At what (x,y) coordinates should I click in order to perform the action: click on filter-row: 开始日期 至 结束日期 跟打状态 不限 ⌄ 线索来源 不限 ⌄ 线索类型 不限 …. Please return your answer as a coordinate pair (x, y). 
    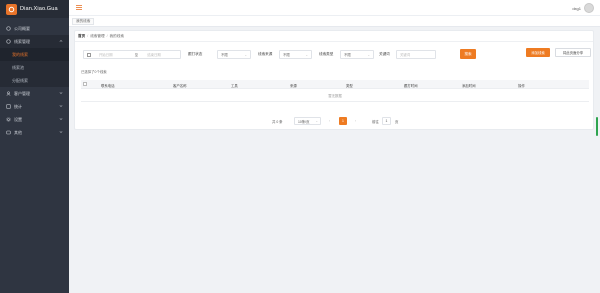
    Looking at the image, I should click on (335, 54).